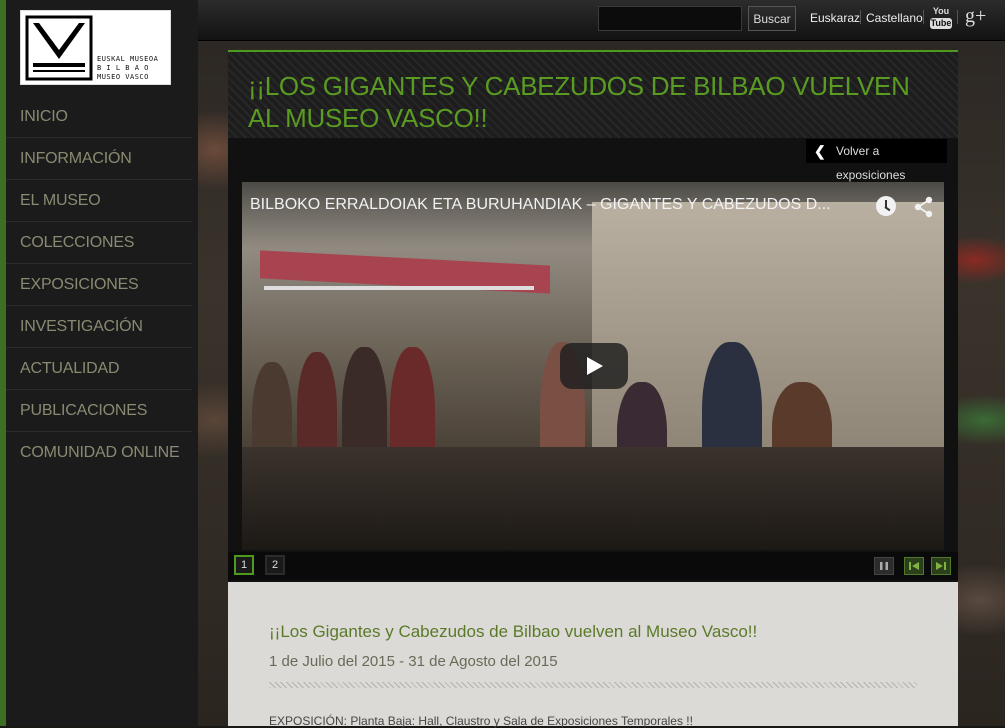 This screenshot has height=728, width=1005. I want to click on social-separator, so click(957, 17).